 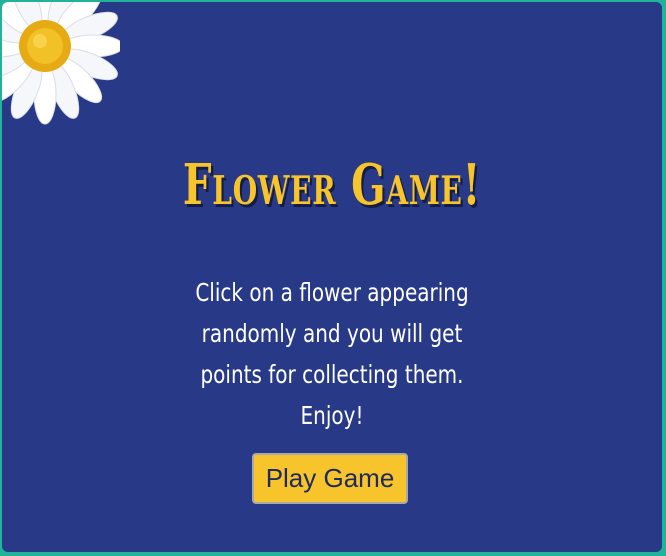 I want to click on daisy-flower-image, so click(x=61, y=63).